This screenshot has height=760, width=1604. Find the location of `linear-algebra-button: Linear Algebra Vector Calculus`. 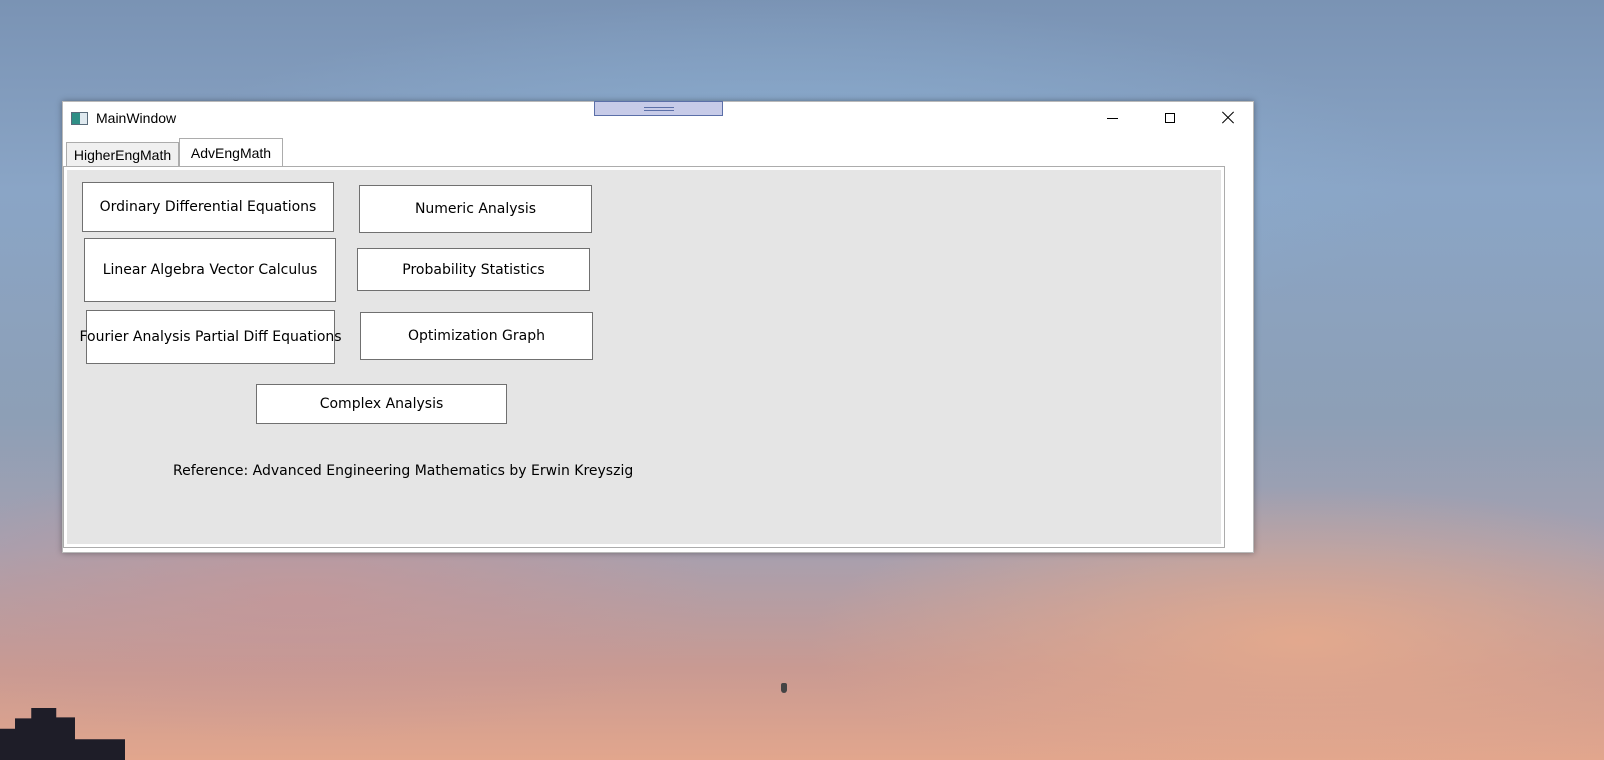

linear-algebra-button: Linear Algebra Vector Calculus is located at coordinates (210, 270).